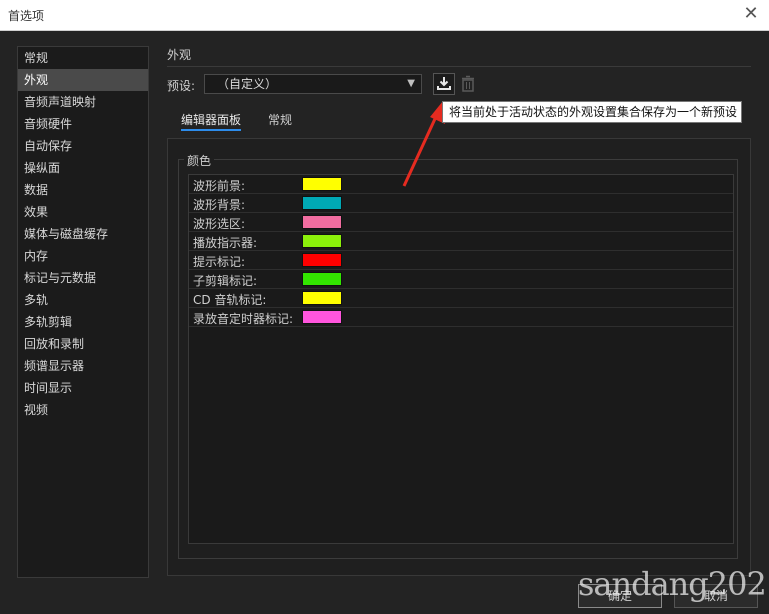 The width and height of the screenshot is (769, 614). I want to click on save-preset-tooltip: 将当前处于活动状态的外观设置集合保存为一个新预设, so click(592, 112).